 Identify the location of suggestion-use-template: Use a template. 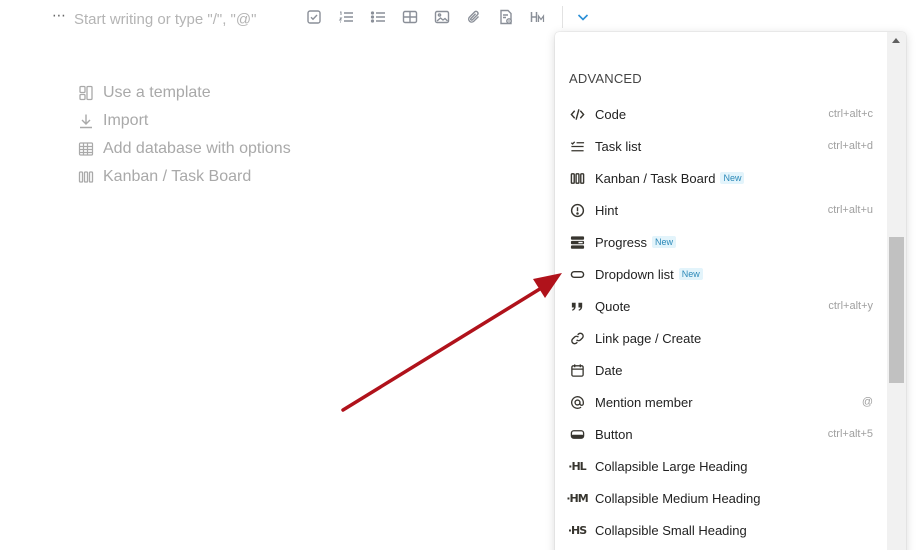
(184, 93).